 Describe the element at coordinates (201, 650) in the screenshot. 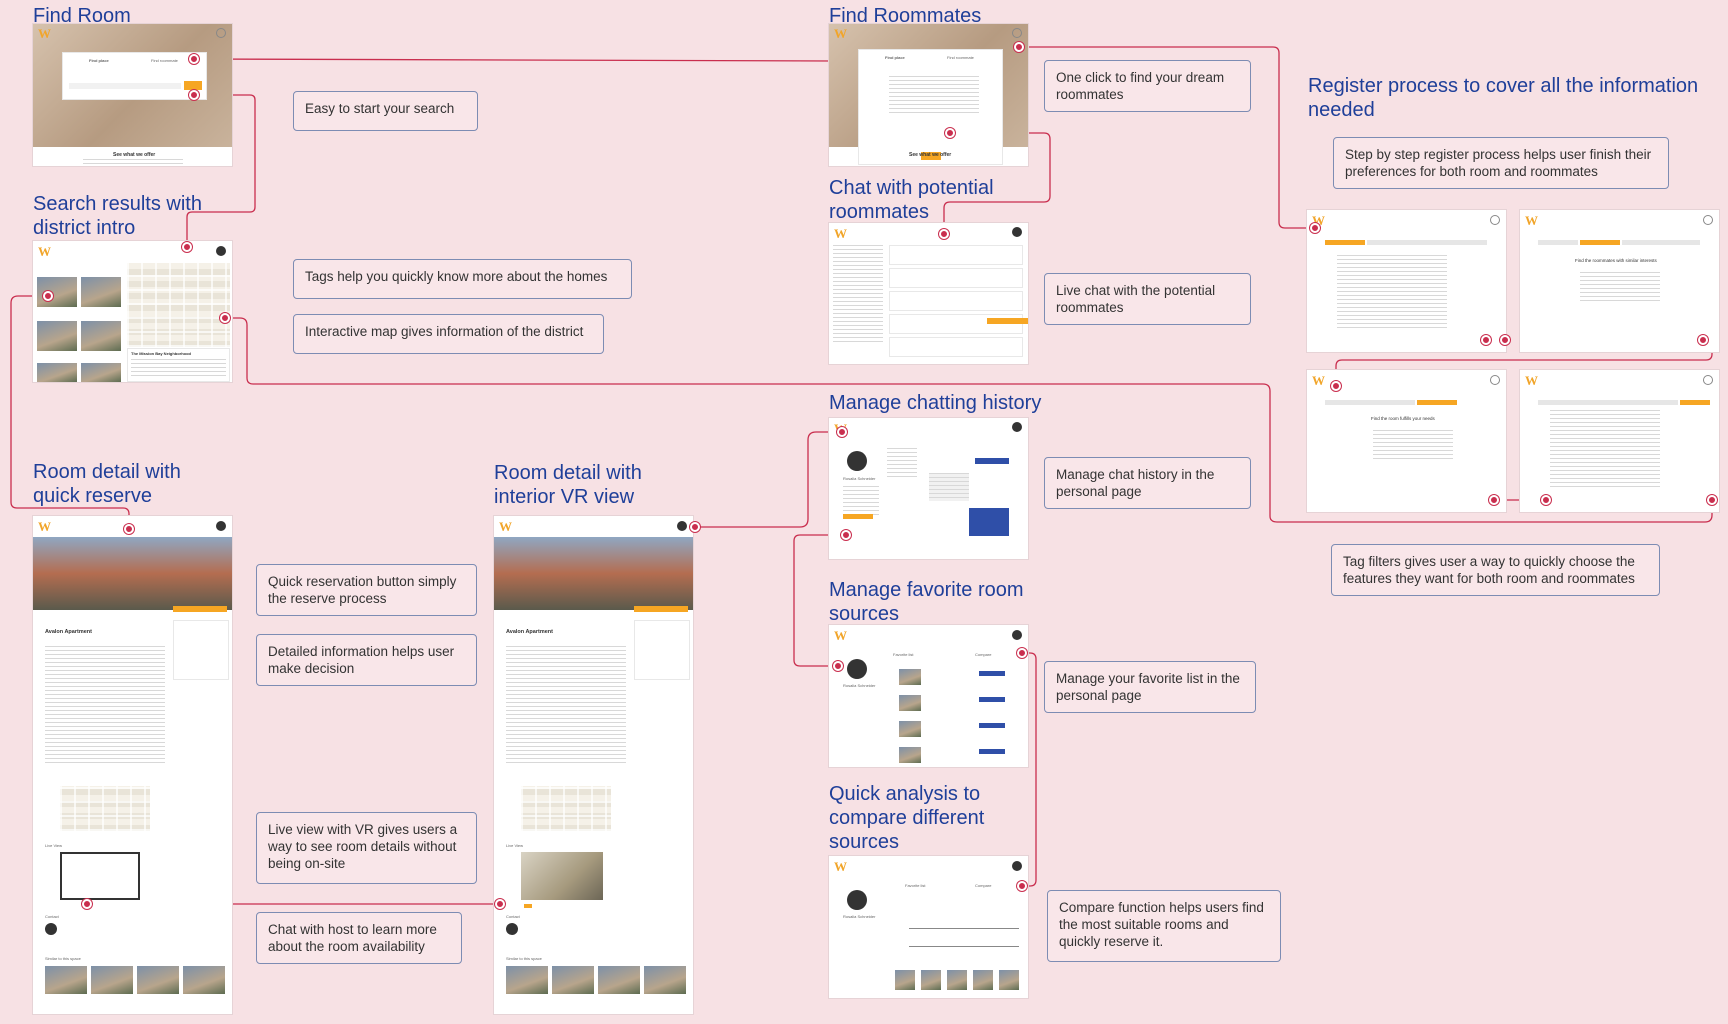

I see `booking-panel` at that location.